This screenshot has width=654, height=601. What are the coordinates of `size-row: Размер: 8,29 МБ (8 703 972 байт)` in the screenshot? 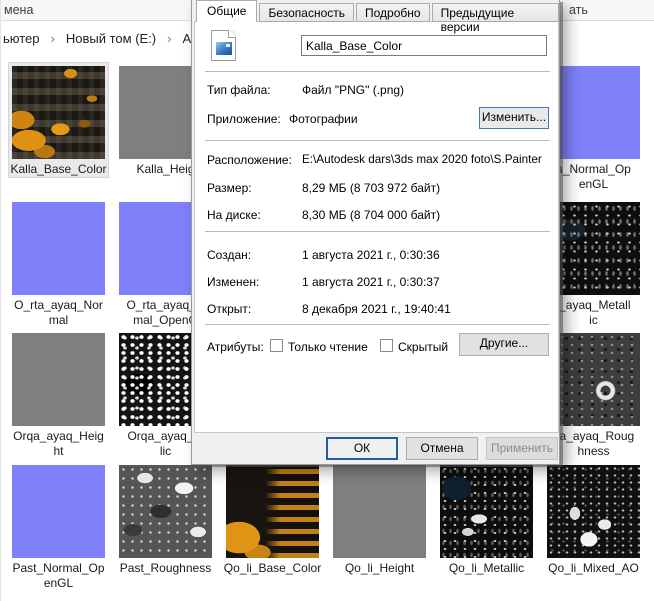 It's located at (376, 189).